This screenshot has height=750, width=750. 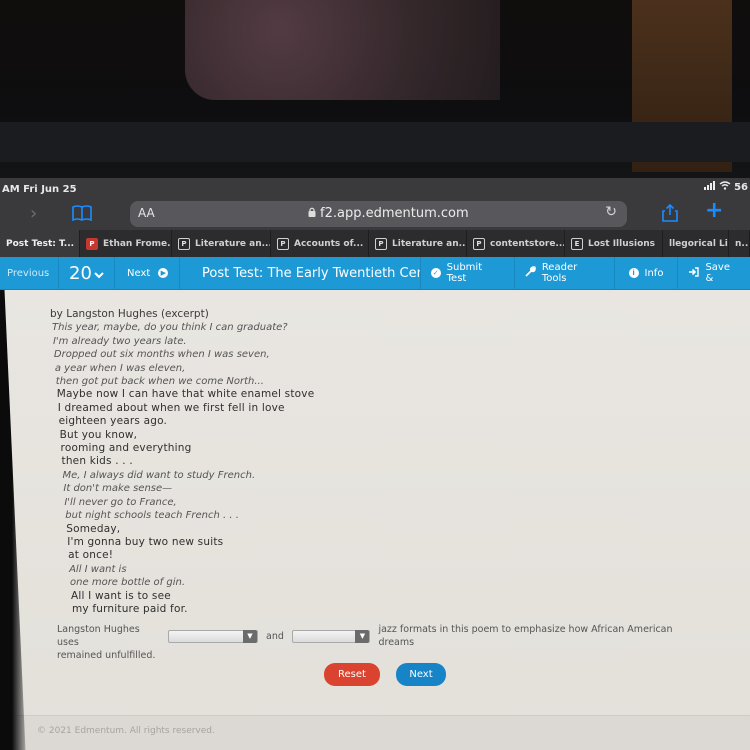 What do you see at coordinates (33, 213) in the screenshot?
I see `forward-icon: ›` at bounding box center [33, 213].